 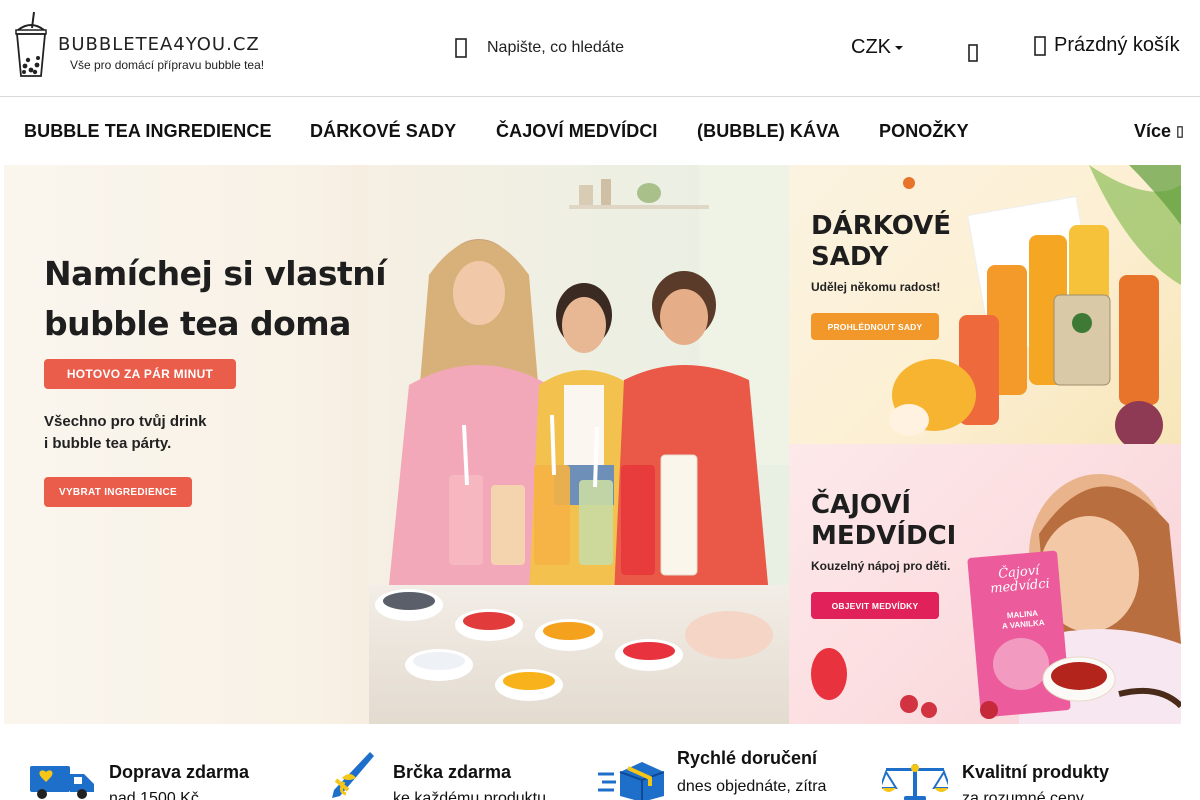 I want to click on search-input, so click(x=627, y=48).